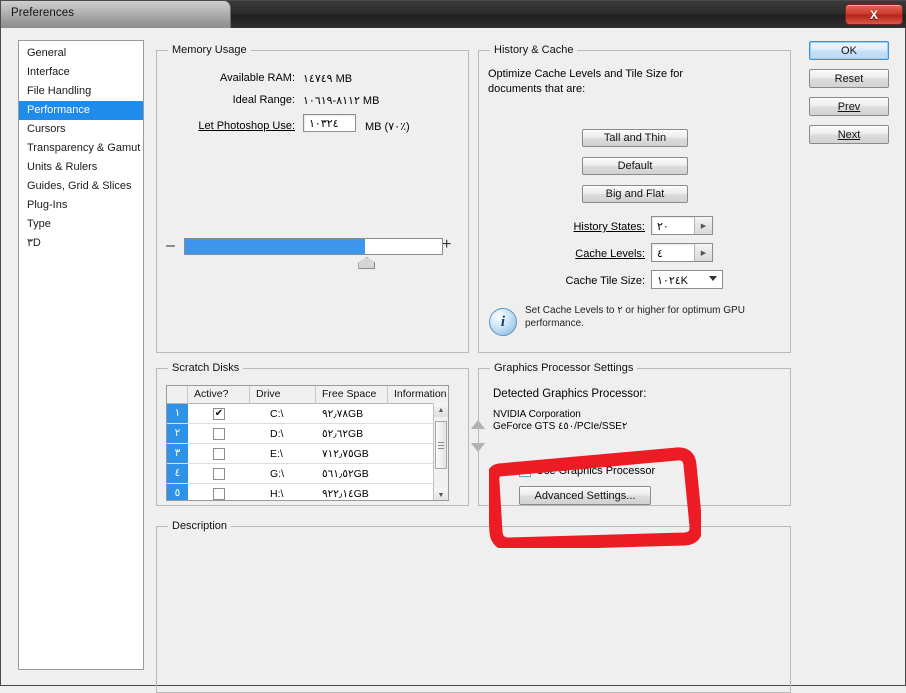 The image size is (906, 693). Describe the element at coordinates (200, 526) in the screenshot. I see `description-label: Description` at that location.